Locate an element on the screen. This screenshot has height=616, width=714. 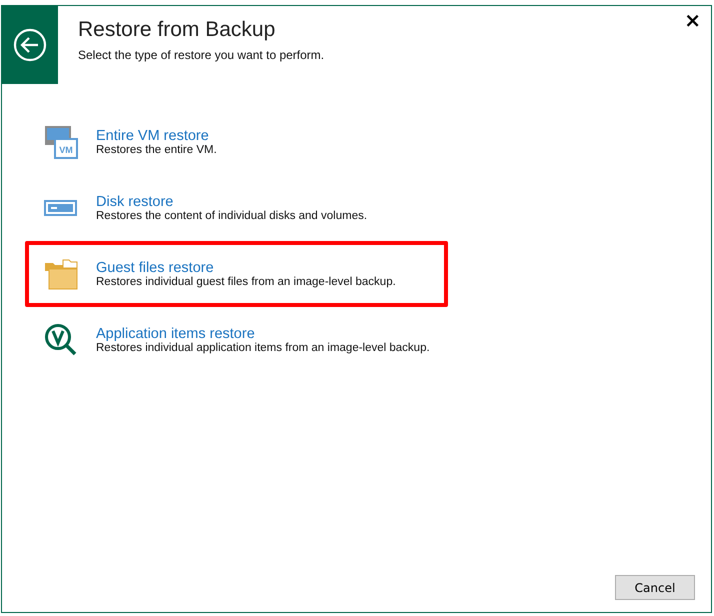
option-description: Restores the content of individual disks and volumes. is located at coordinates (232, 216).